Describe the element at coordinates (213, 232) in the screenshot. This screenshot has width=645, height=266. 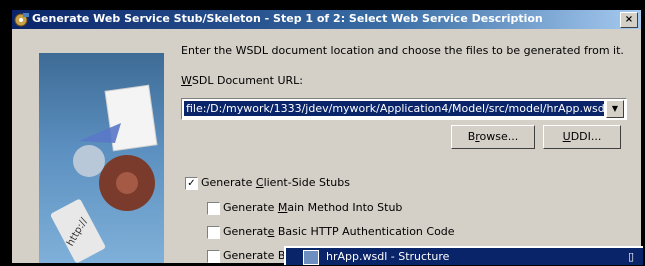
I see `http-auth-checkbox` at that location.